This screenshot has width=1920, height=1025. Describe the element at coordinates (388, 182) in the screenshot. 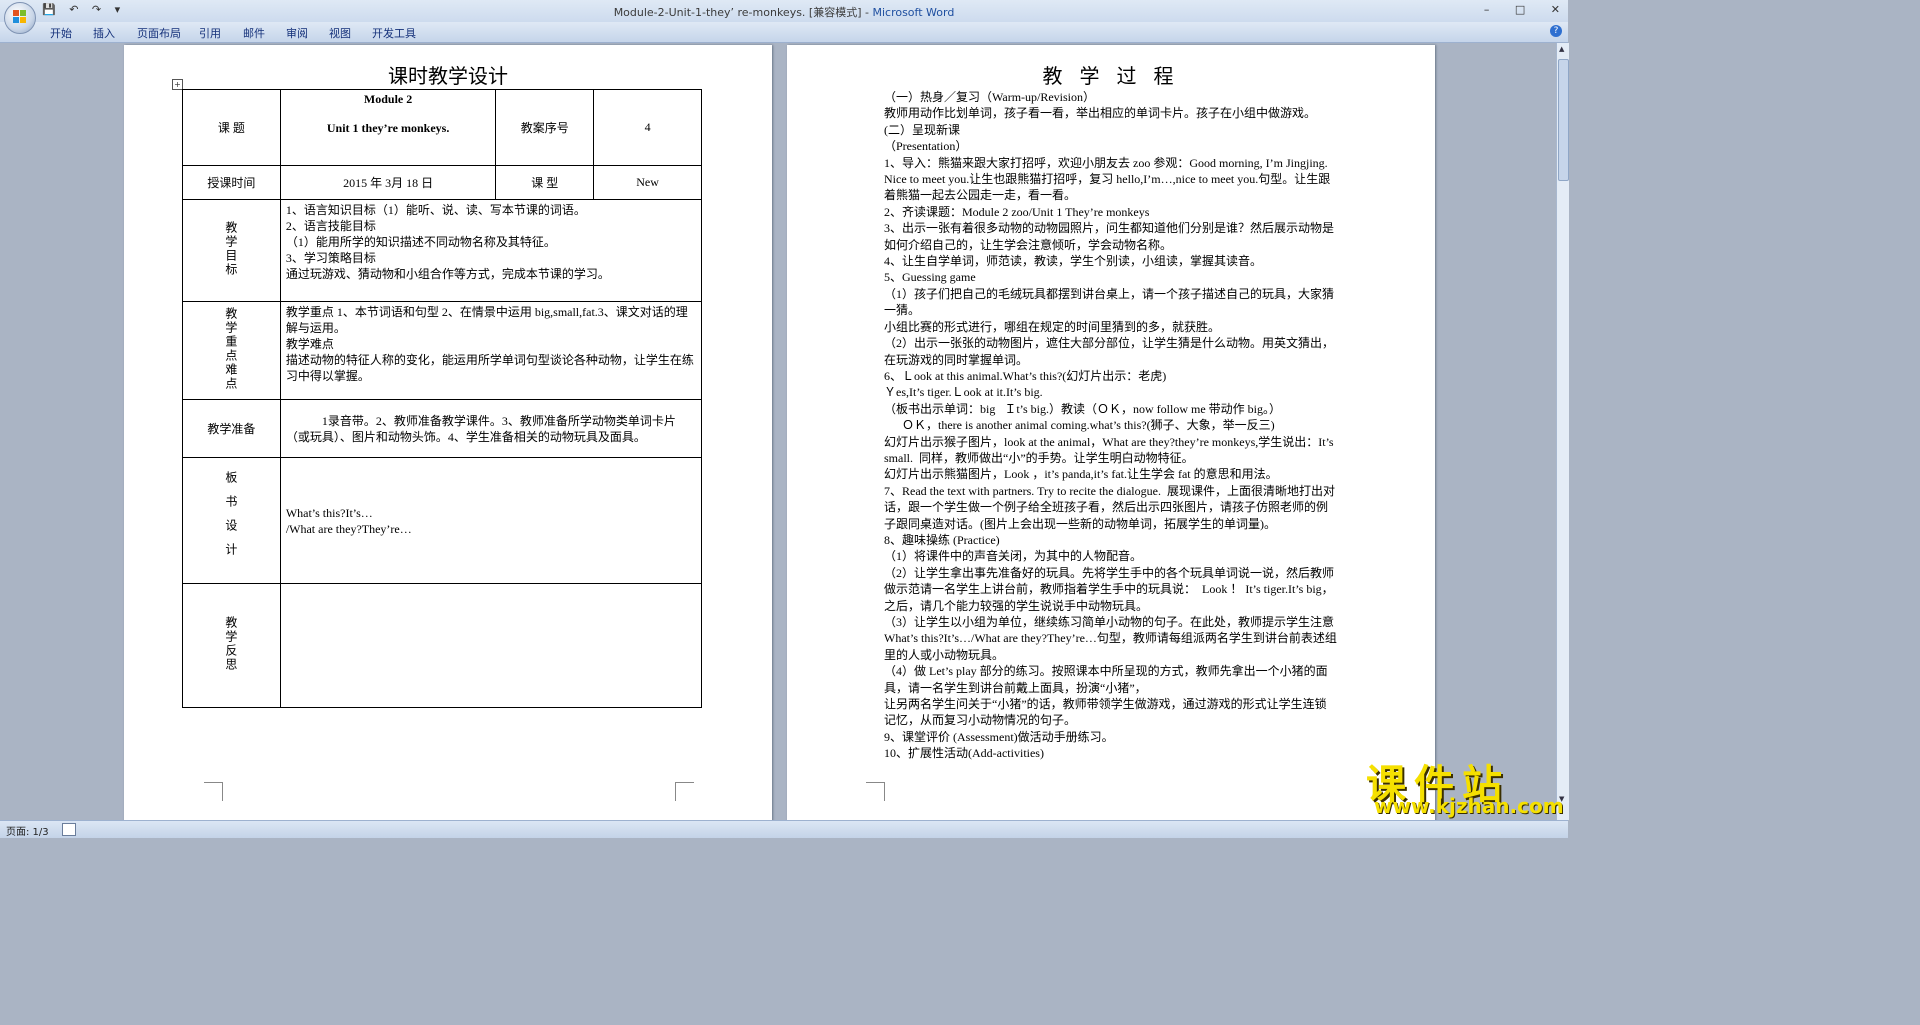

I see `class-time-value: 2015 年 3月 18 日` at that location.